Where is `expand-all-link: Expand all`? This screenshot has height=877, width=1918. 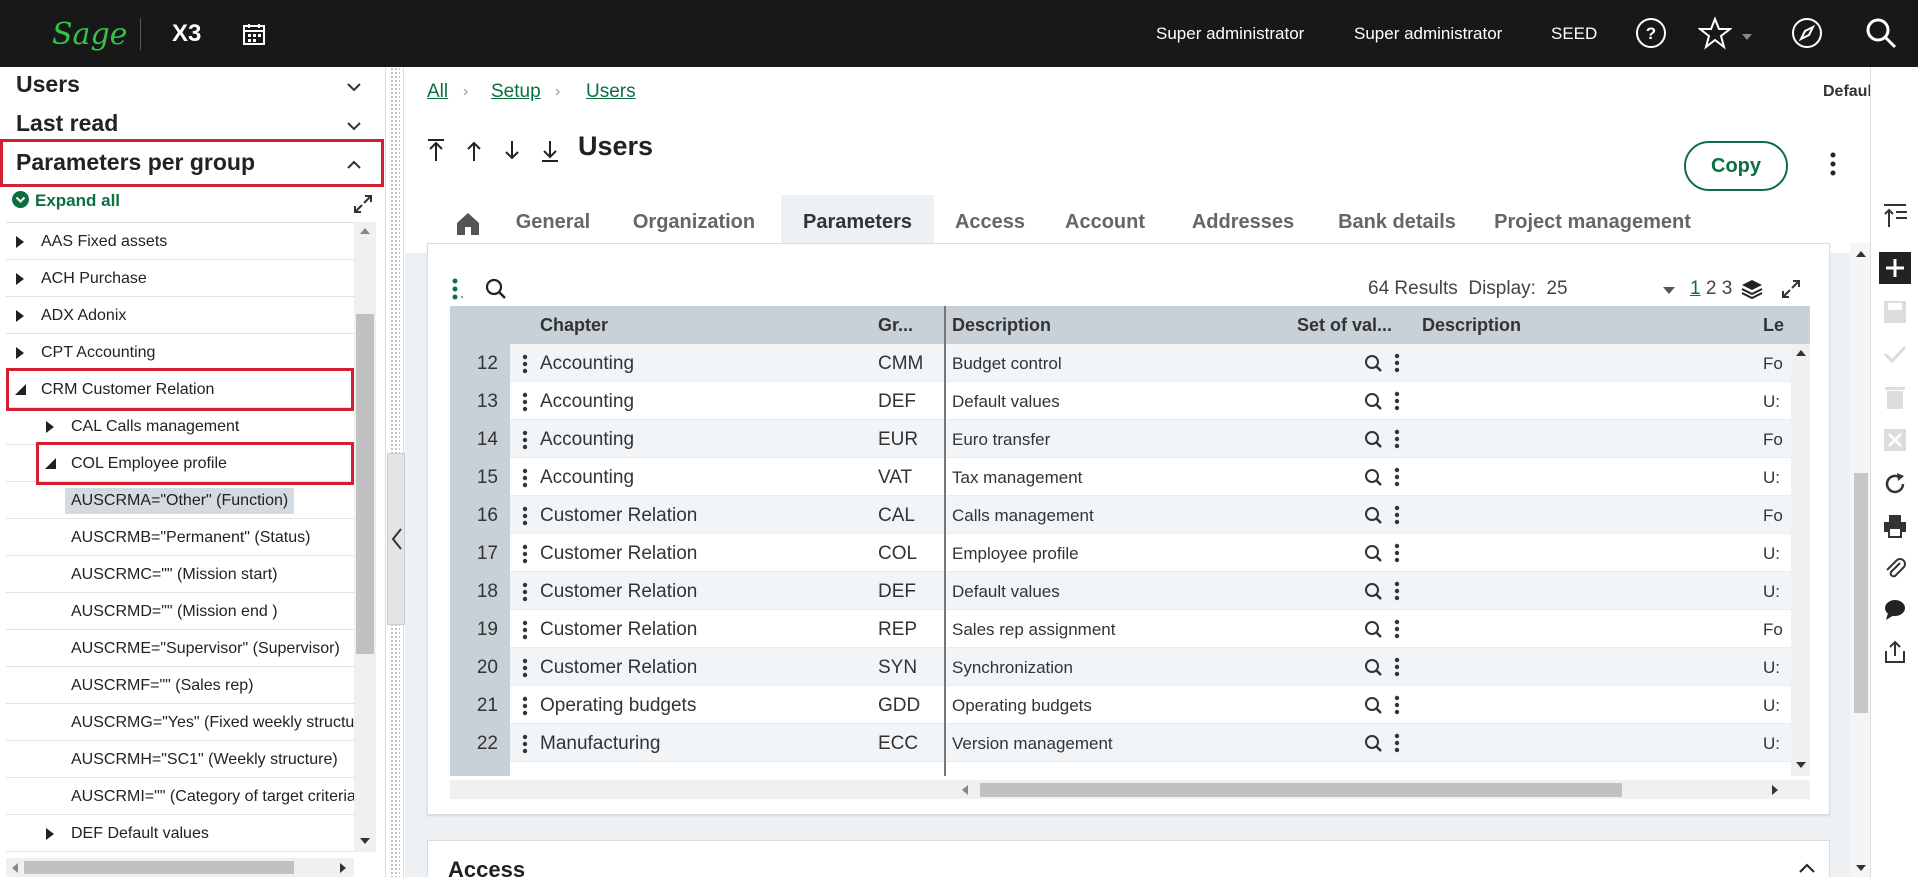
expand-all-link: Expand all is located at coordinates (66, 201).